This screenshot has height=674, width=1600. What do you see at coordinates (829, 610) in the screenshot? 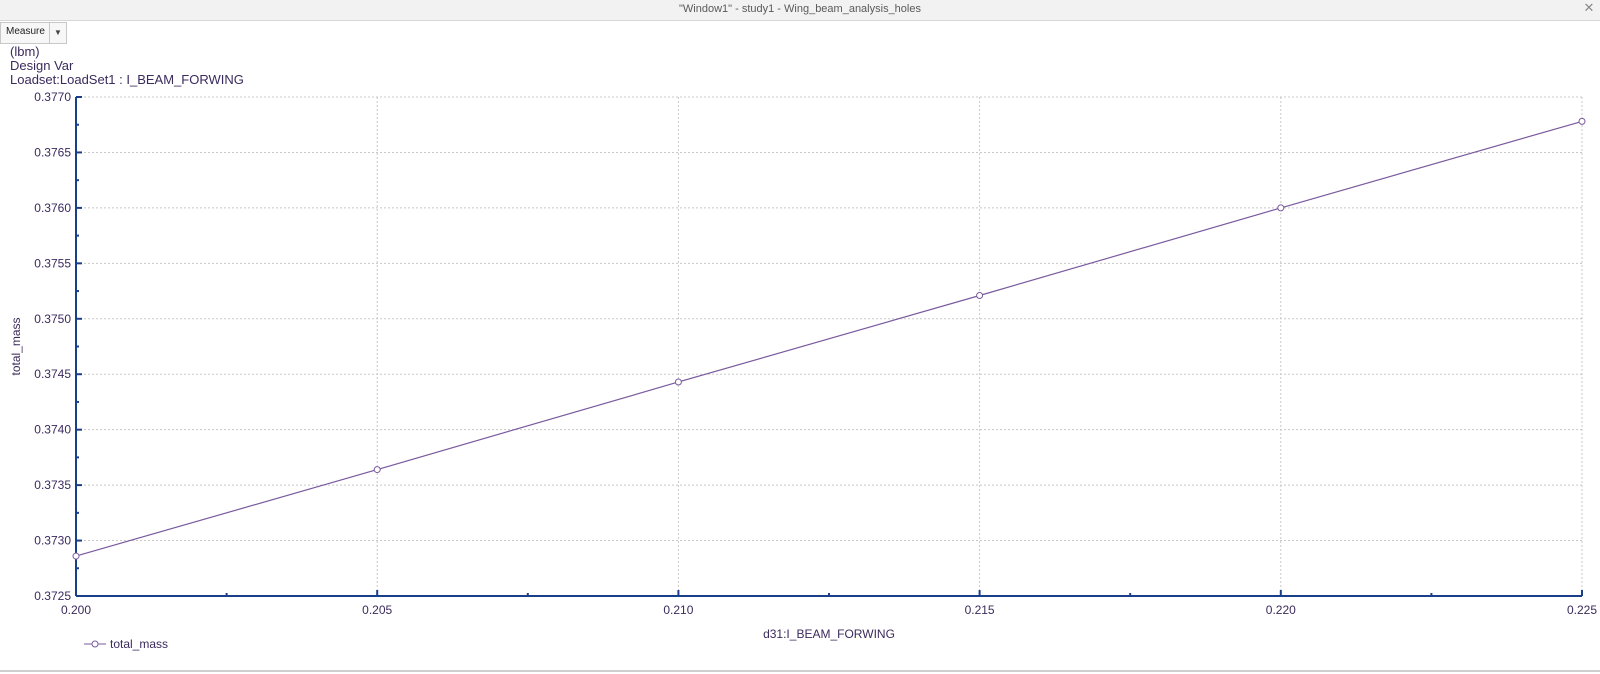
I see `x-tick-labels: 0.200 0.205 0.210 0.215 0.220 0.225` at bounding box center [829, 610].